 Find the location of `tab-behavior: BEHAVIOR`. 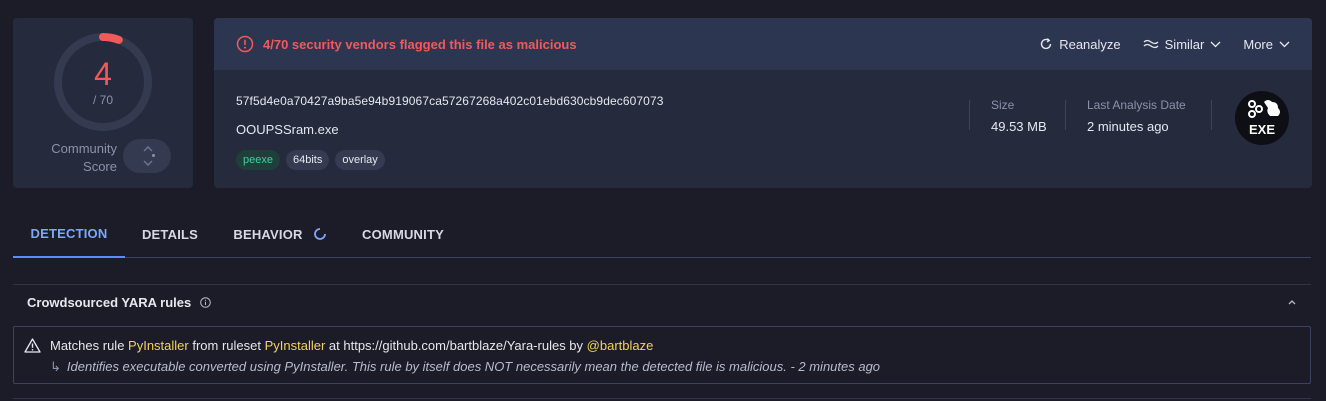

tab-behavior: BEHAVIOR is located at coordinates (280, 234).